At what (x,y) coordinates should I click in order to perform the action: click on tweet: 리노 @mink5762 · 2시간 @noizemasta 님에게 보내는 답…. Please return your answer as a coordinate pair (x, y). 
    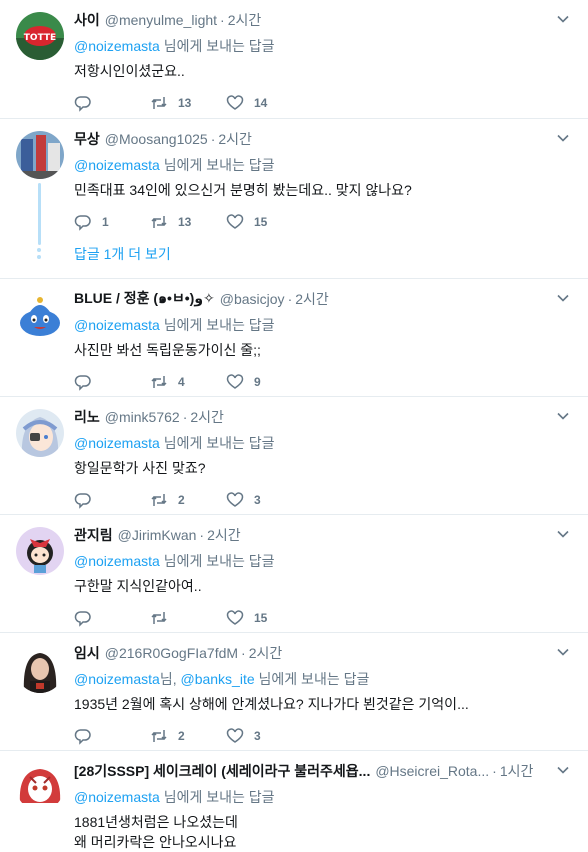
    Looking at the image, I should click on (294, 456).